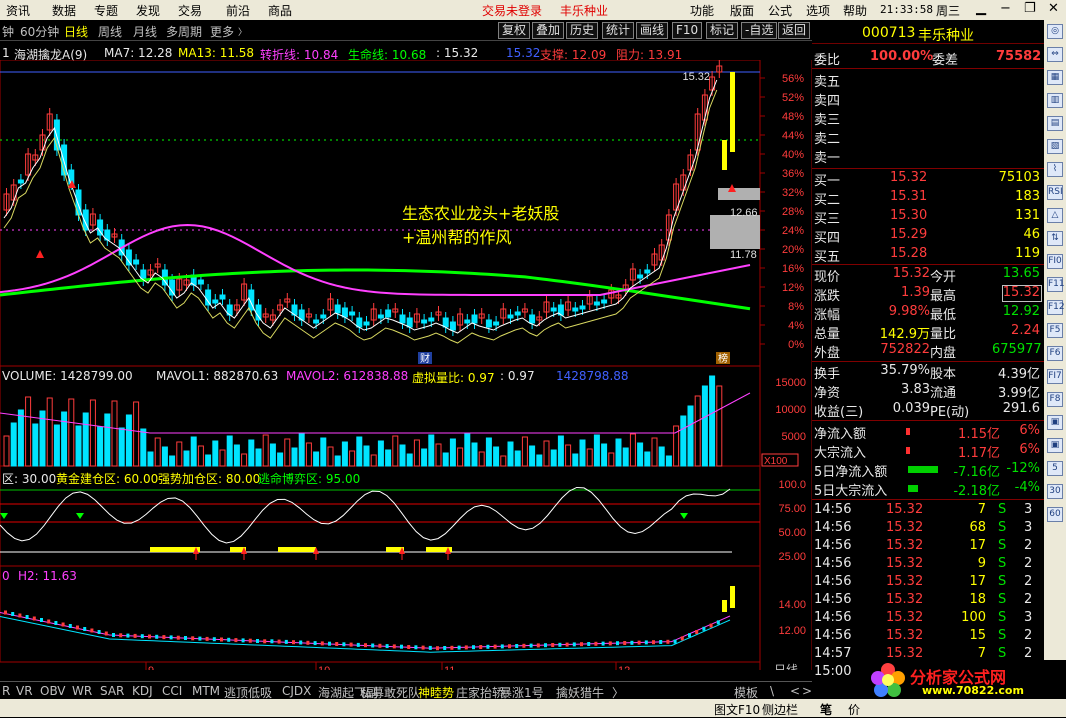 This screenshot has width=1066, height=718. Describe the element at coordinates (737, 709) in the screenshot. I see `f10-link: 图文F10` at that location.